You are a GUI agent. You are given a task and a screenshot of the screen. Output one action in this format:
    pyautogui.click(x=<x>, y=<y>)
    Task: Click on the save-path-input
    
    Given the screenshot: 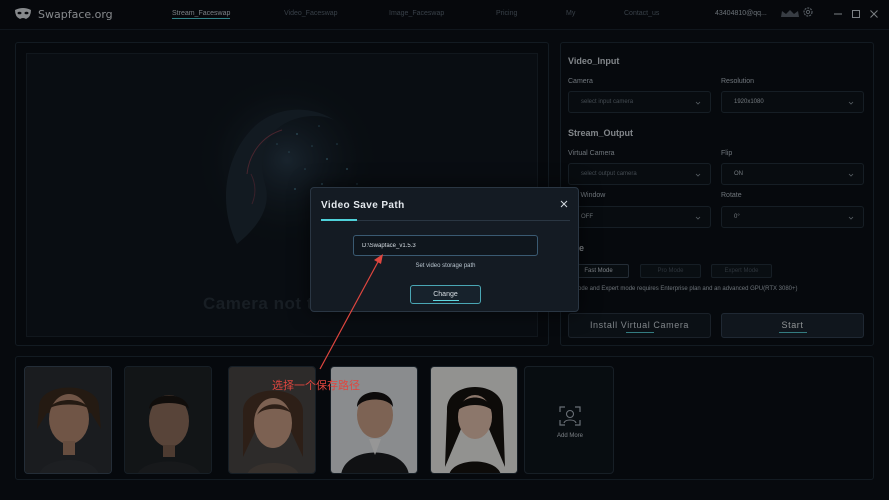 What is the action you would take?
    pyautogui.click(x=445, y=245)
    